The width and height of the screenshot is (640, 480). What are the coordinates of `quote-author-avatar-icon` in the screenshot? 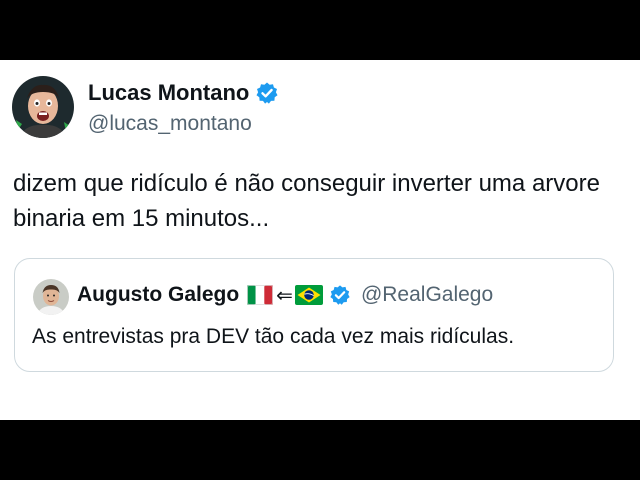 It's located at (51, 297).